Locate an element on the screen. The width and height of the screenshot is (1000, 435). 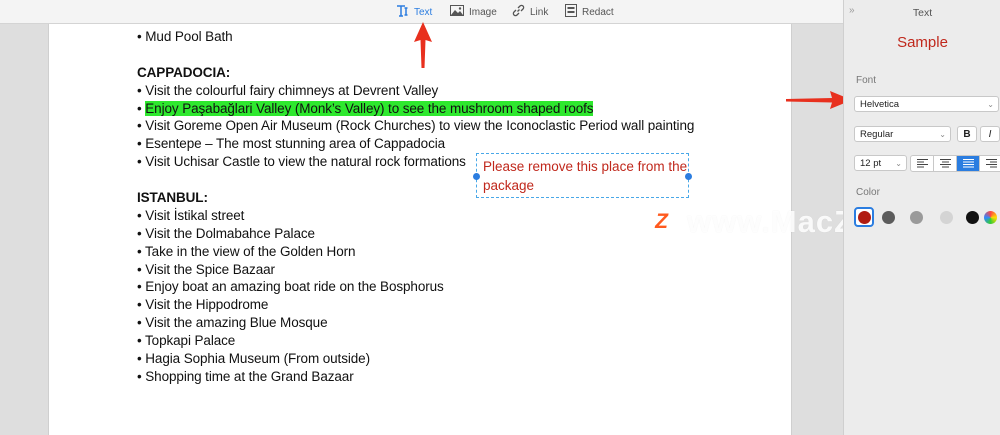
align-left-icon is located at coordinates (922, 163).